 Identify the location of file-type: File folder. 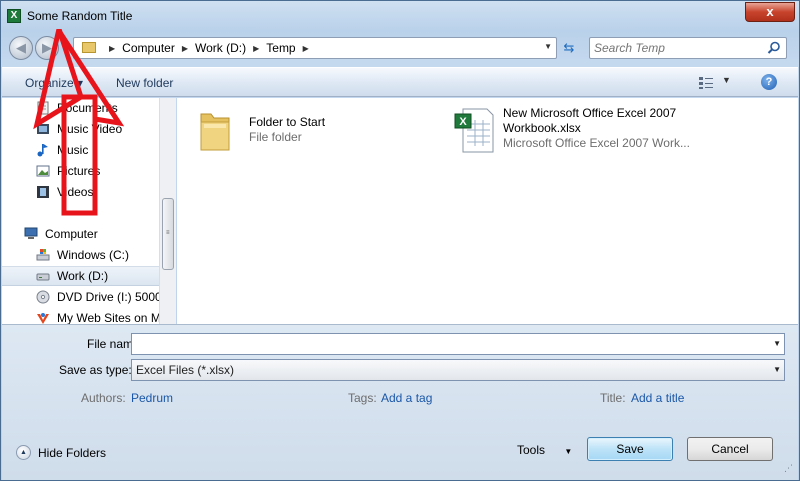
(275, 137).